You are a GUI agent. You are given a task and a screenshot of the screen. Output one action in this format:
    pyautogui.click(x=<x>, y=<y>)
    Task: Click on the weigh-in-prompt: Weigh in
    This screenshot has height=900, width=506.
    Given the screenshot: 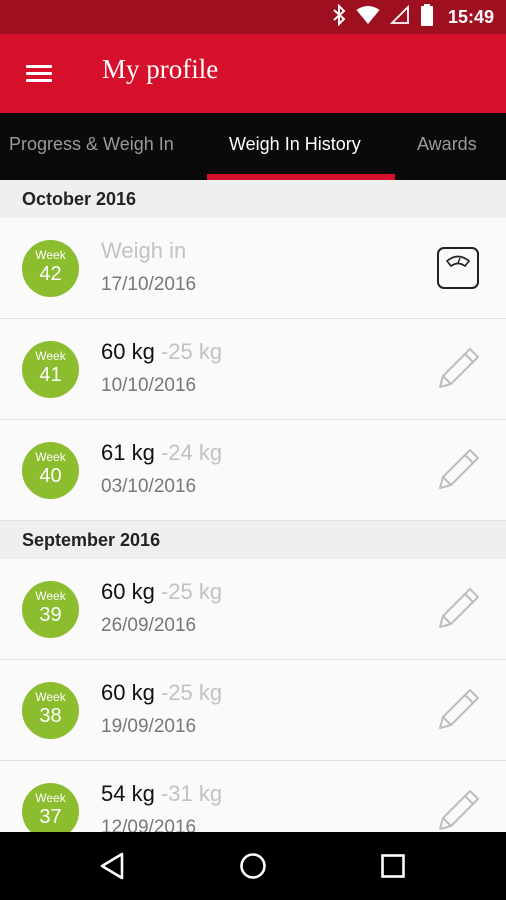 What is the action you would take?
    pyautogui.click(x=144, y=250)
    